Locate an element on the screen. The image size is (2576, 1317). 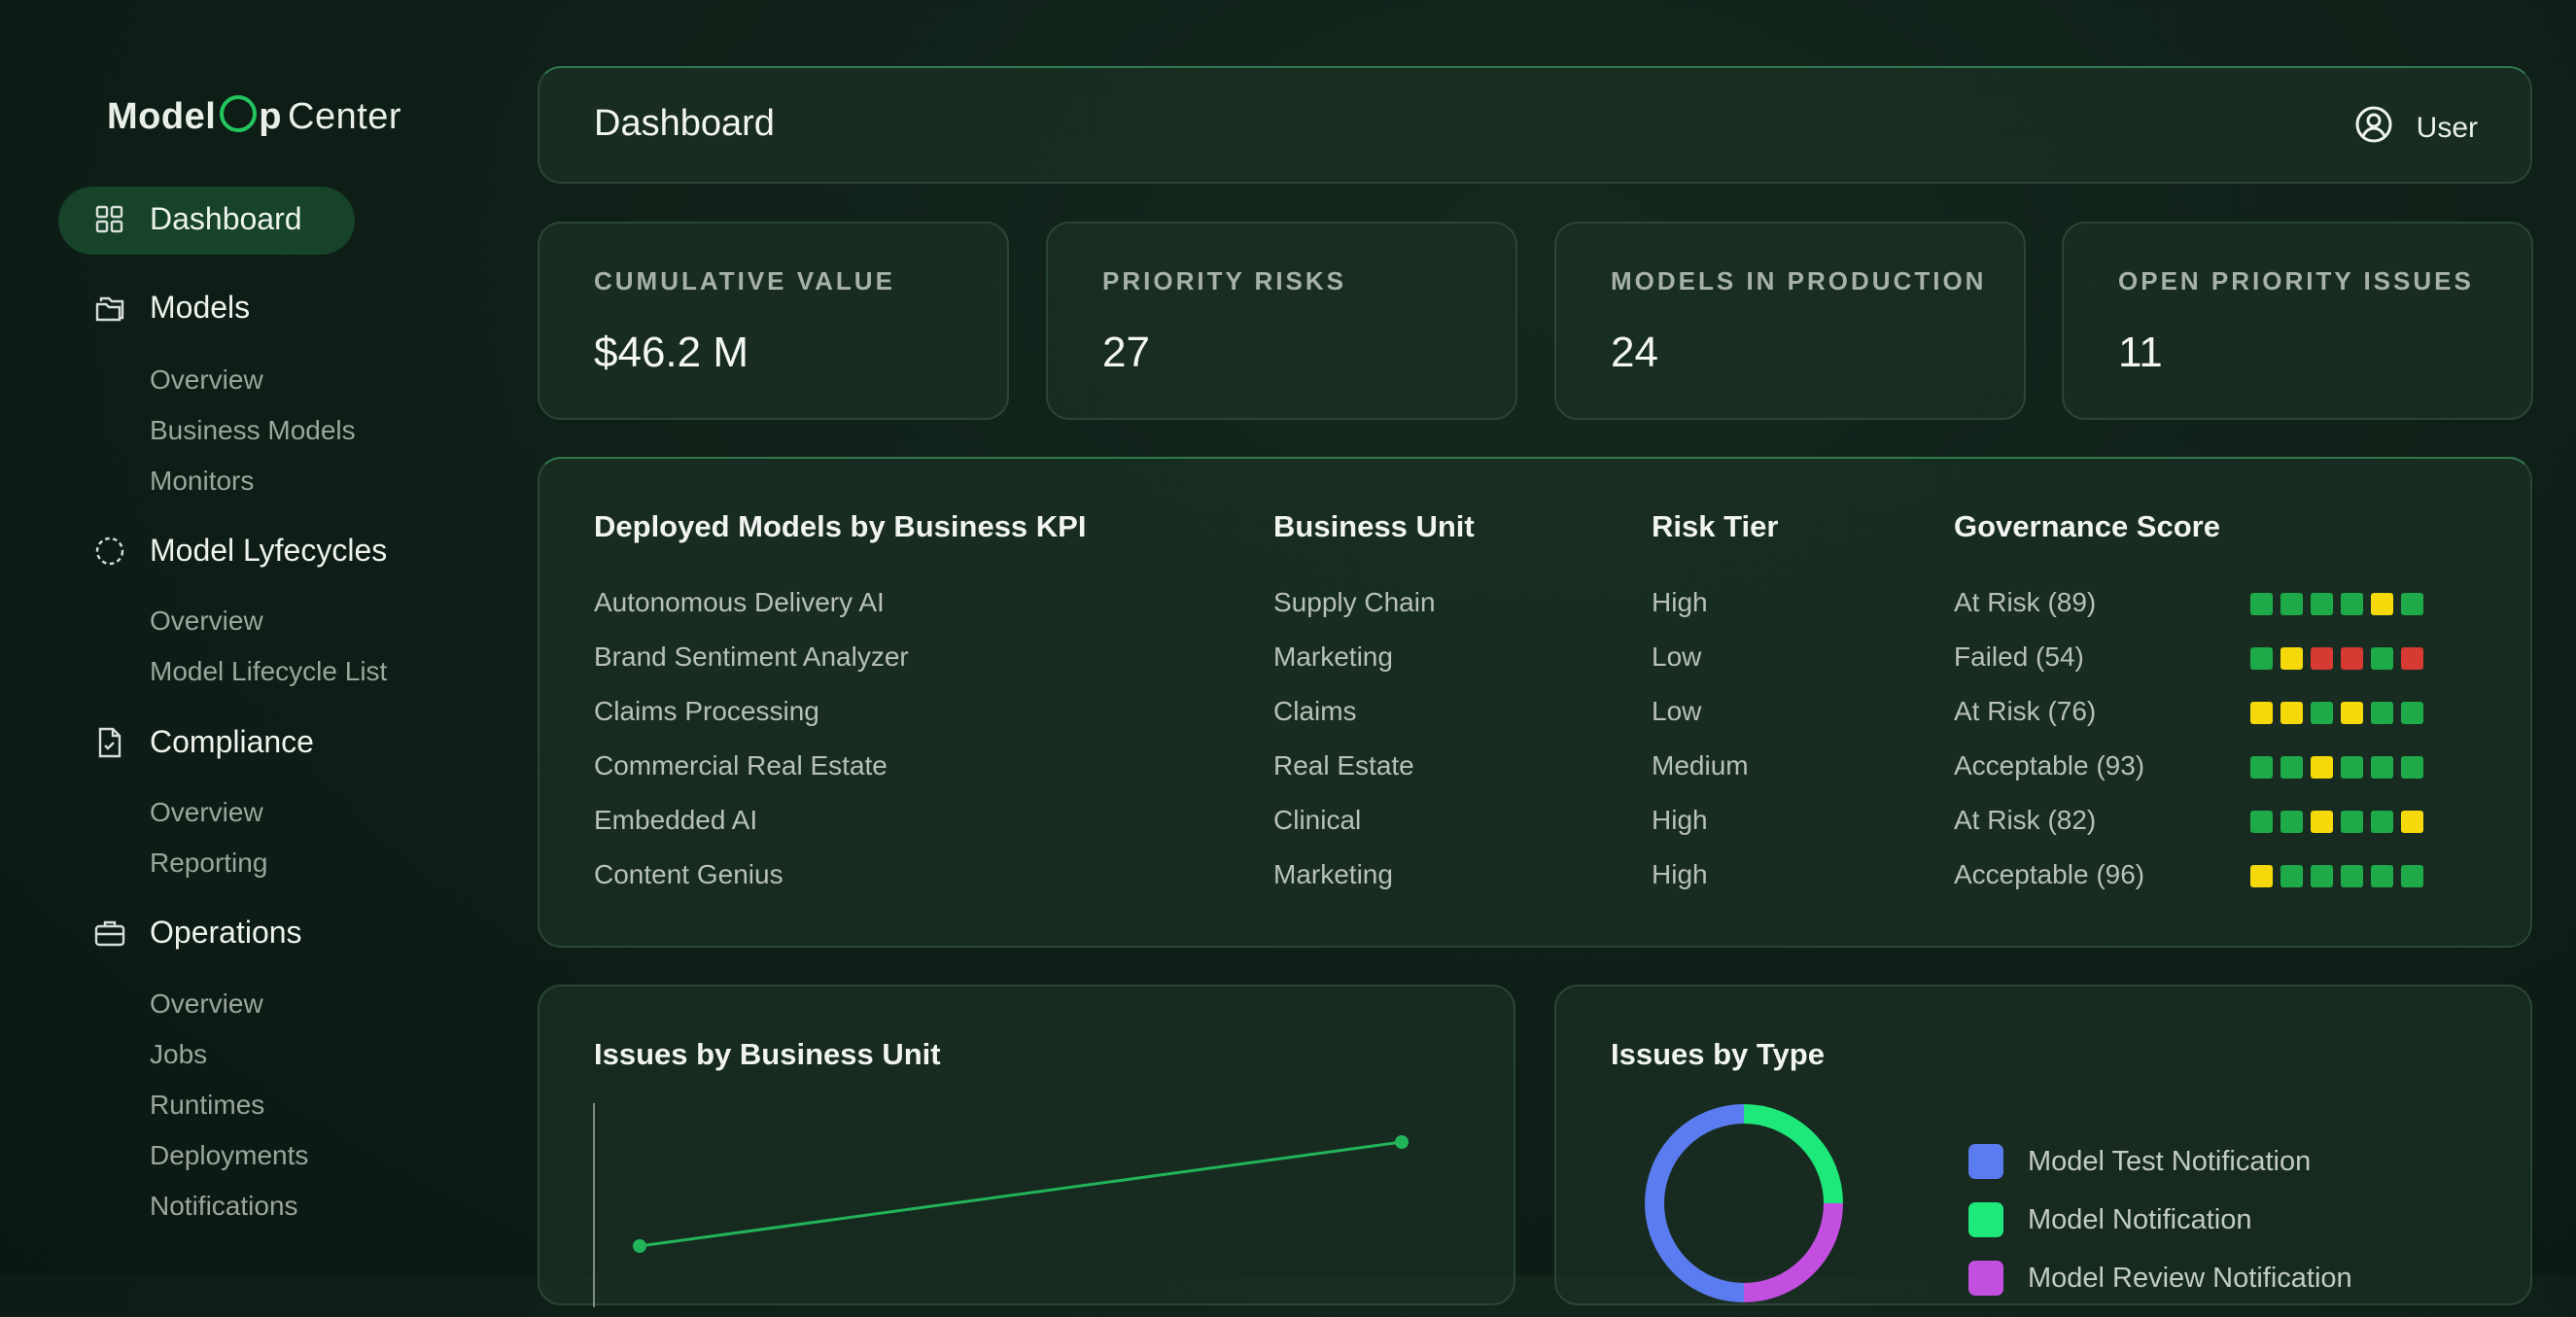
sidebar-subitem-models-overview: Overview is located at coordinates (207, 380).